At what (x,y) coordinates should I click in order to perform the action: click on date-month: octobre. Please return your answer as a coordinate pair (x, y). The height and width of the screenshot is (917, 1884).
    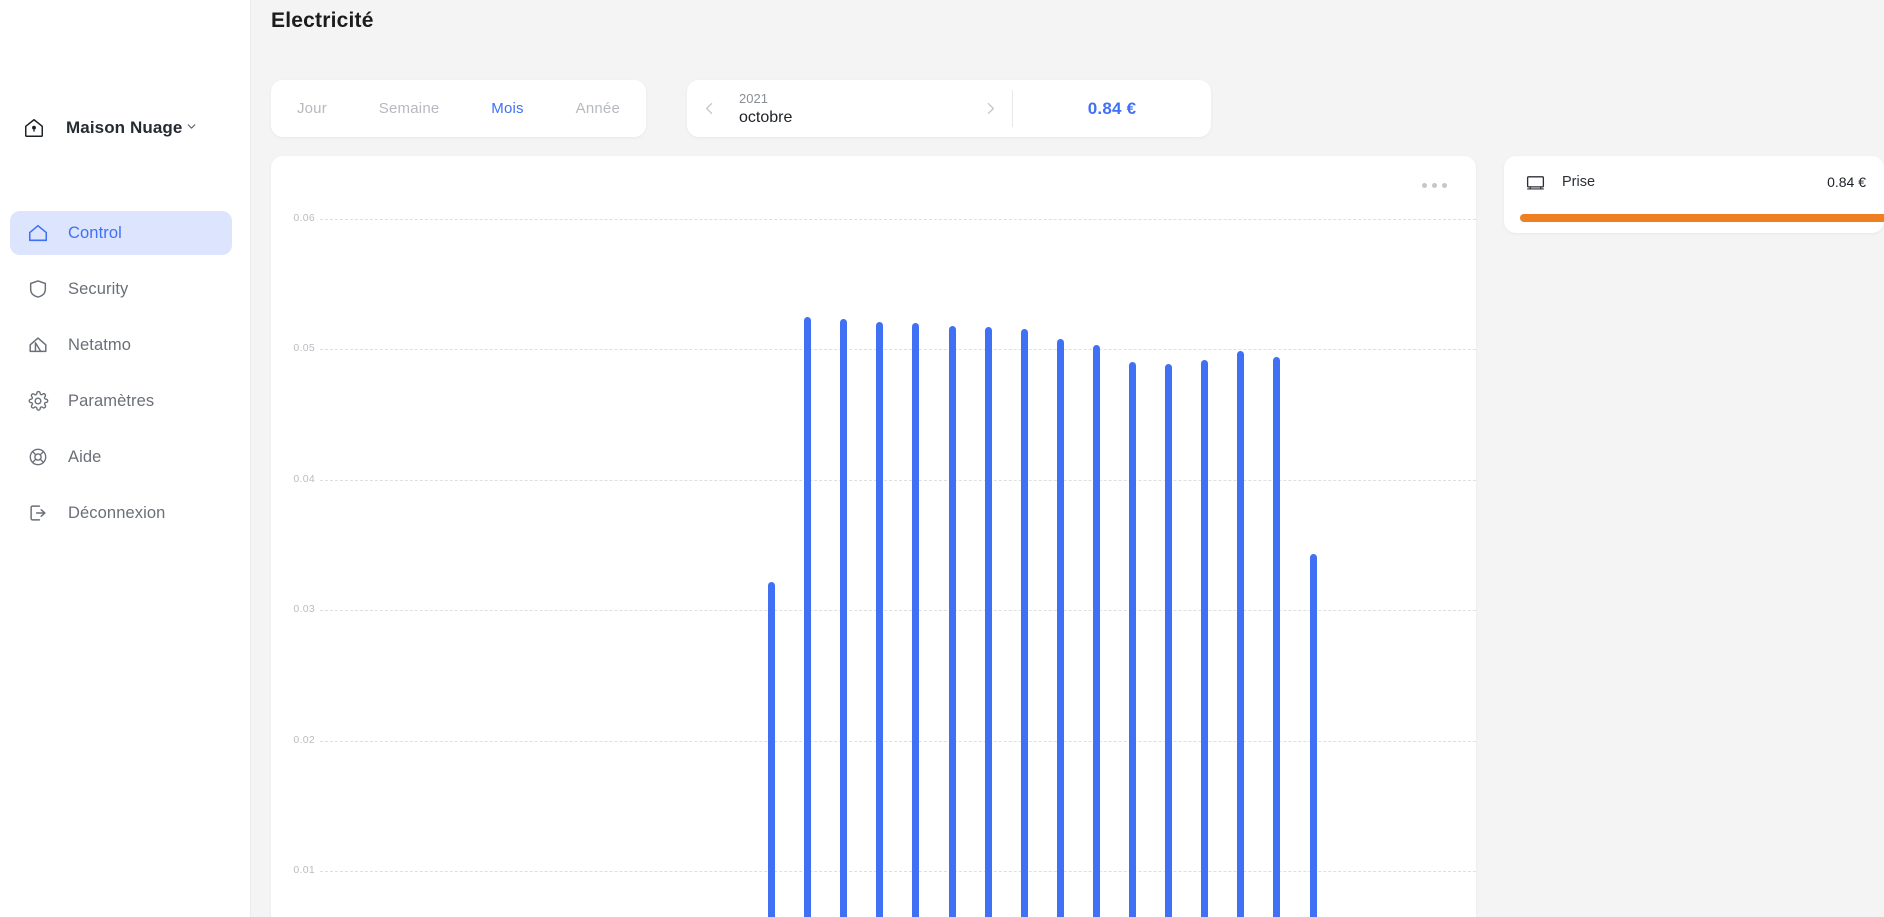
    Looking at the image, I should click on (766, 117).